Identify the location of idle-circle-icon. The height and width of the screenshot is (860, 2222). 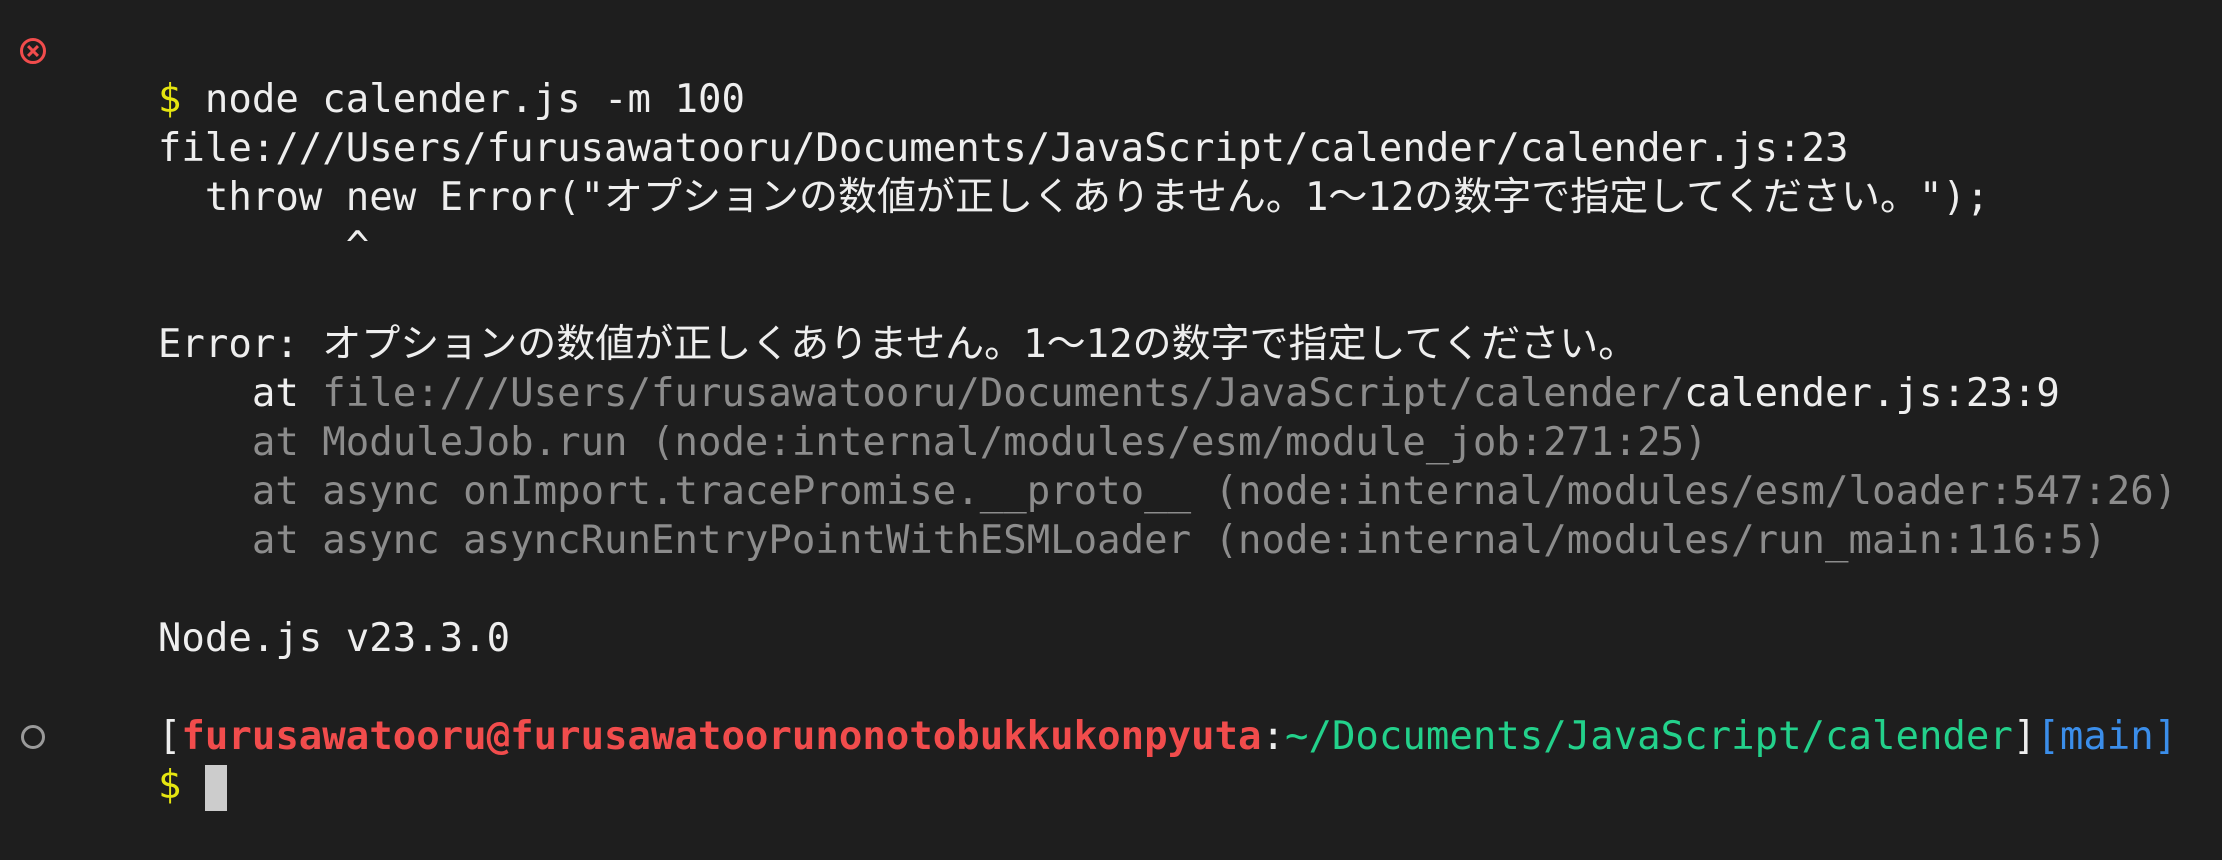
(33, 736).